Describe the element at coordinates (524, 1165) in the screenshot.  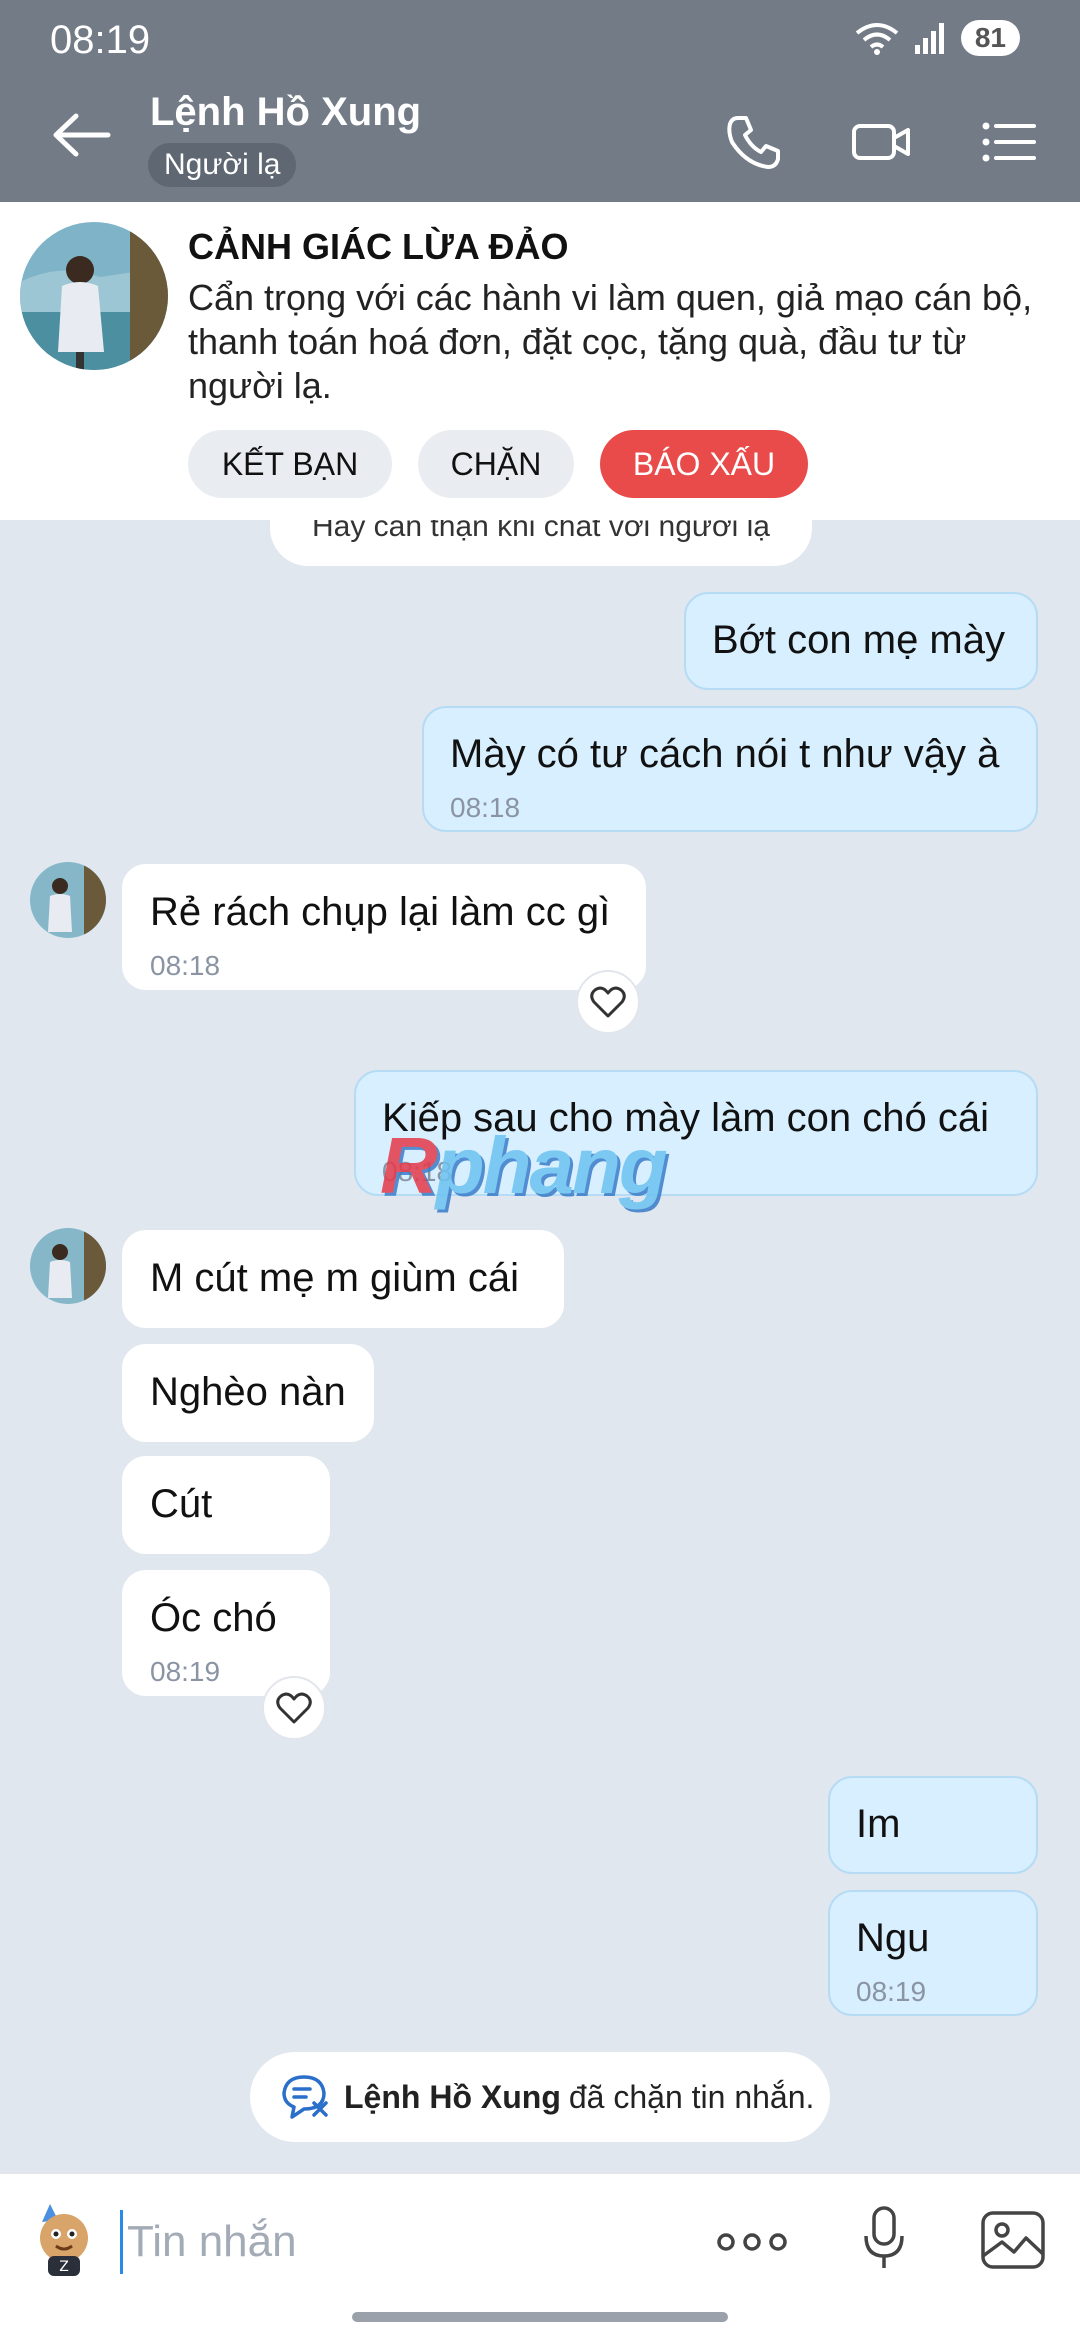
I see `watermark-logo: Rphang` at that location.